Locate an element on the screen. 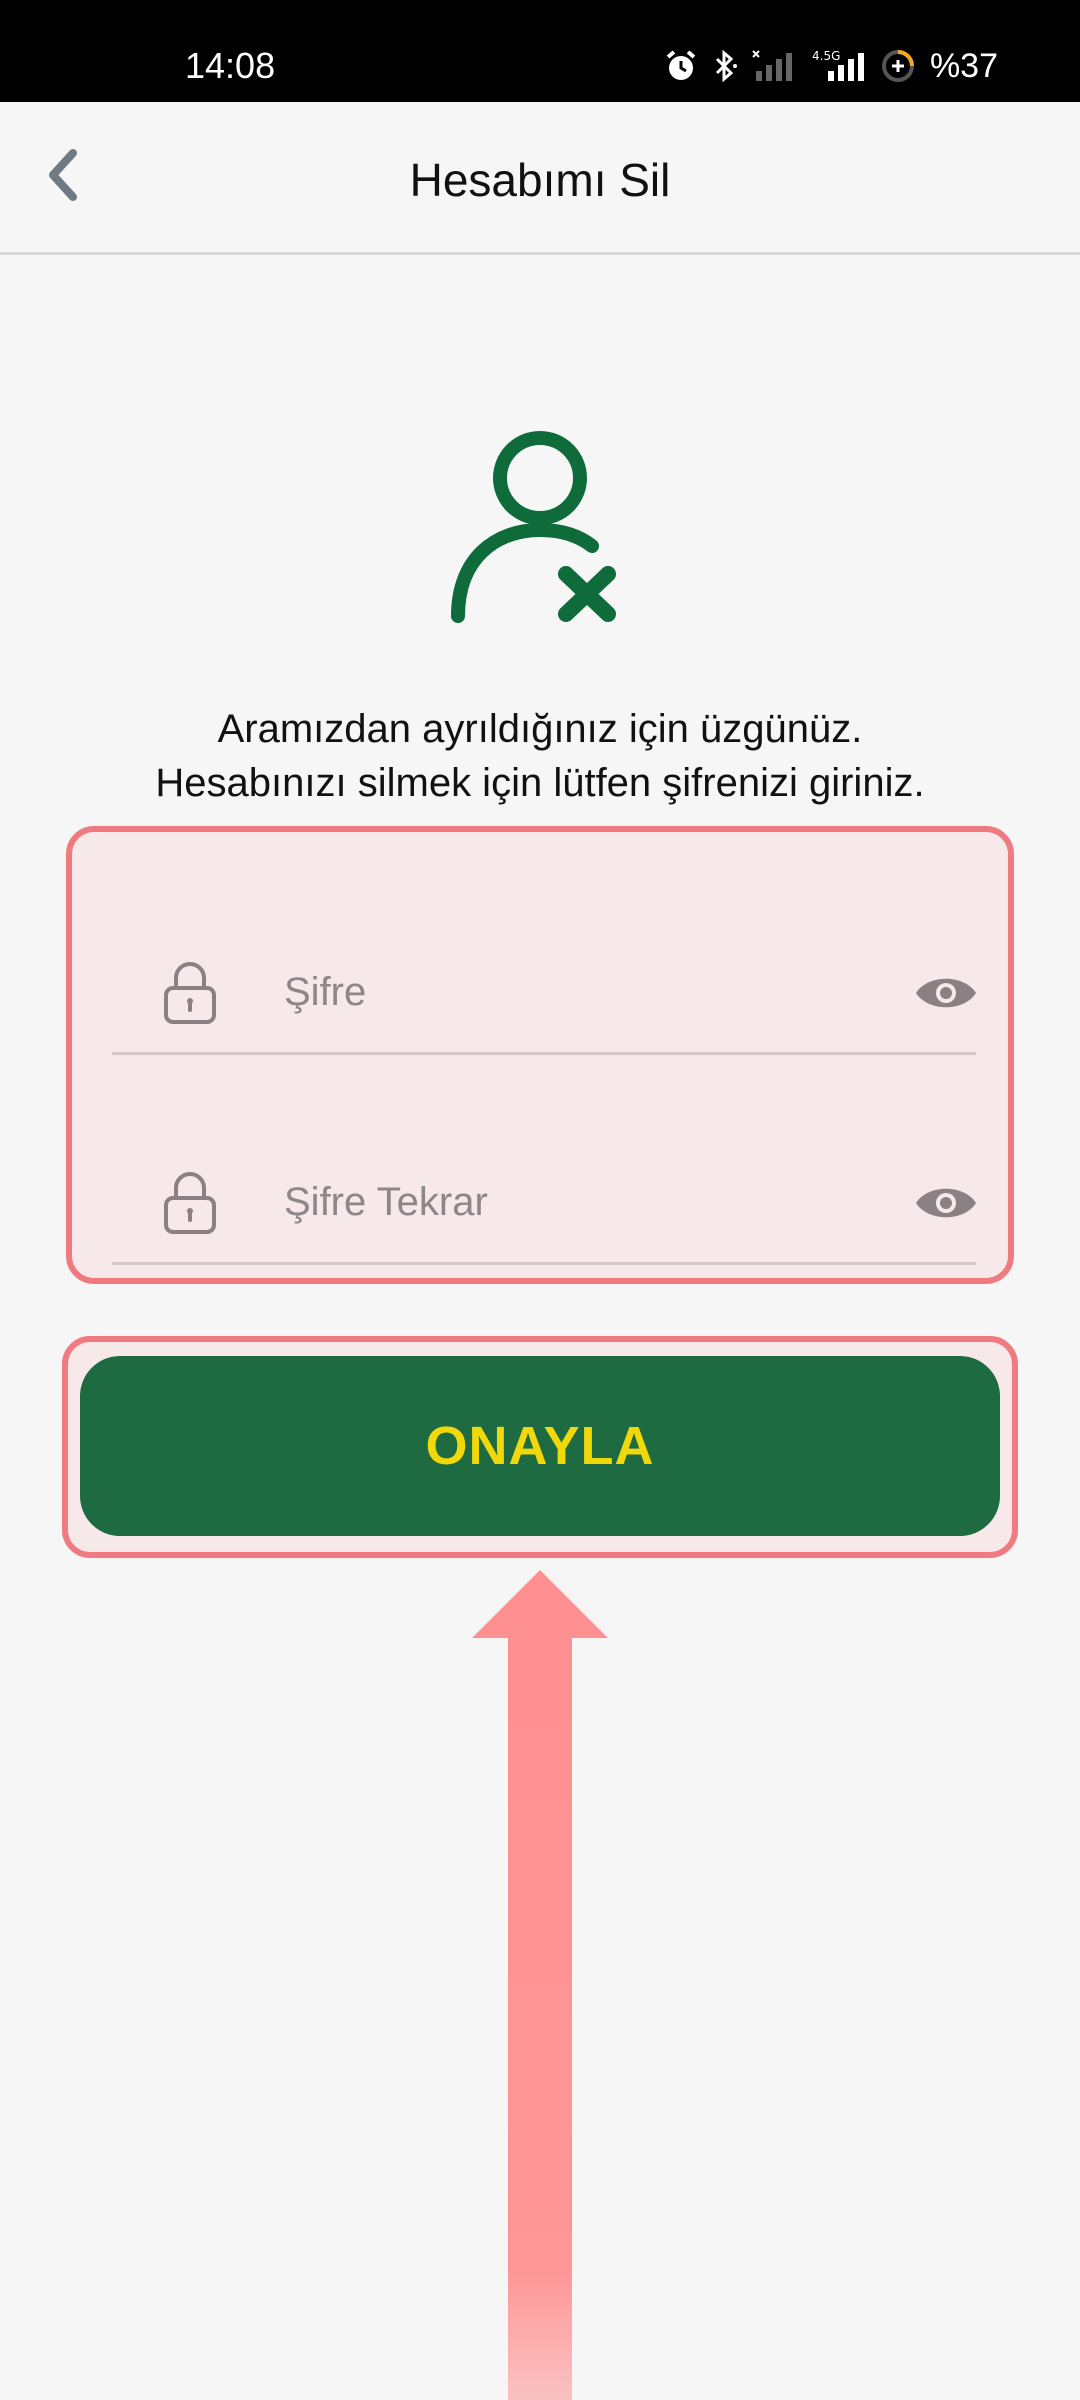 The height and width of the screenshot is (2400, 1080). password-field is located at coordinates (544, 967).